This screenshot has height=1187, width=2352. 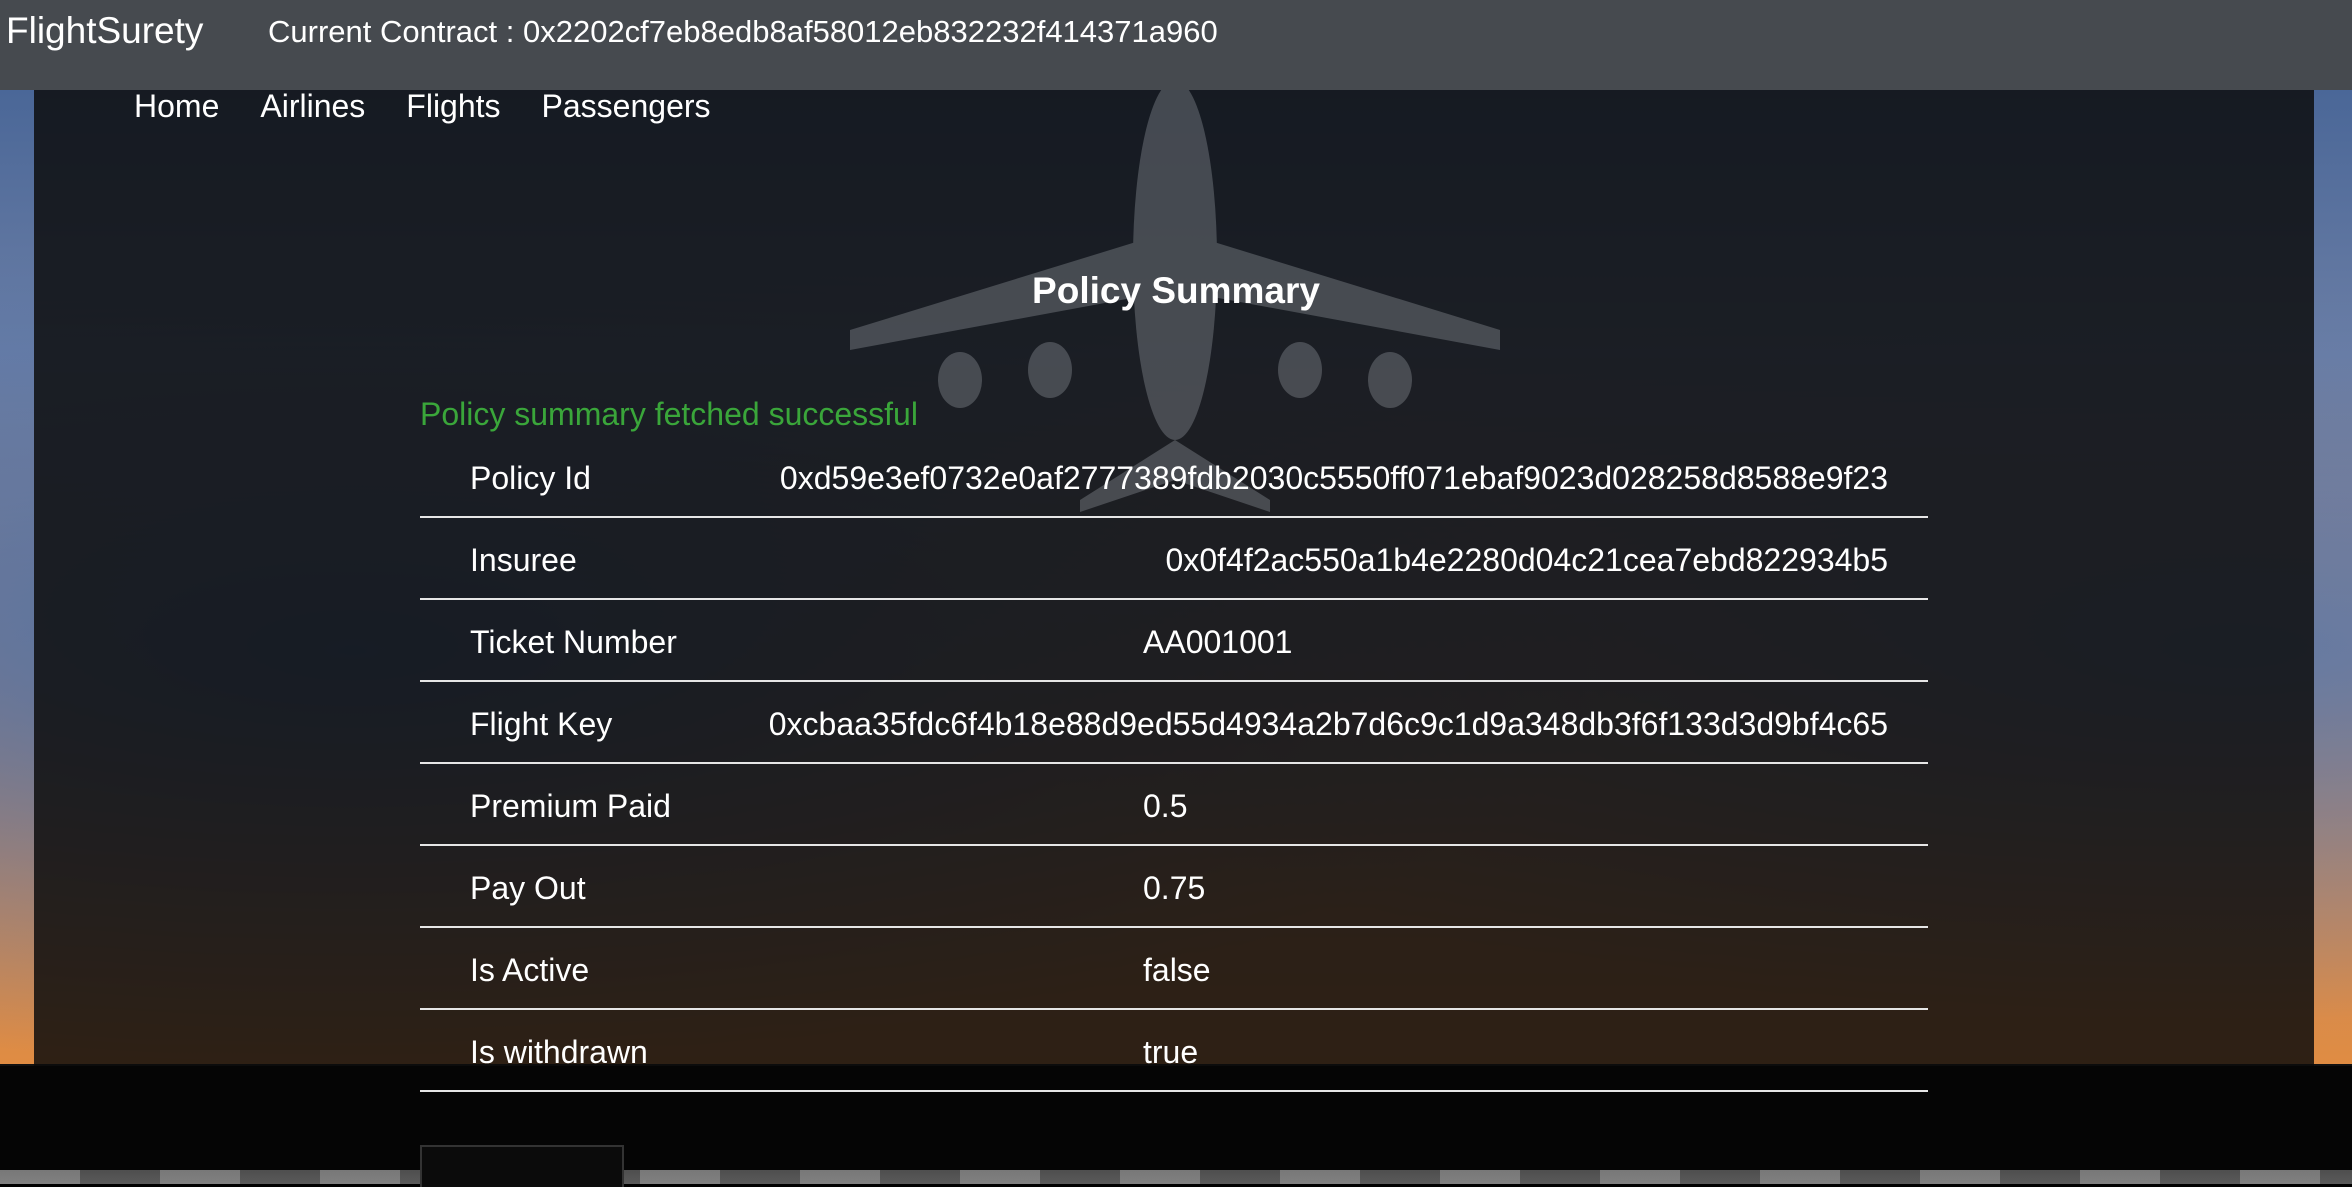 What do you see at coordinates (1165, 806) in the screenshot?
I see `row-value: 0.5` at bounding box center [1165, 806].